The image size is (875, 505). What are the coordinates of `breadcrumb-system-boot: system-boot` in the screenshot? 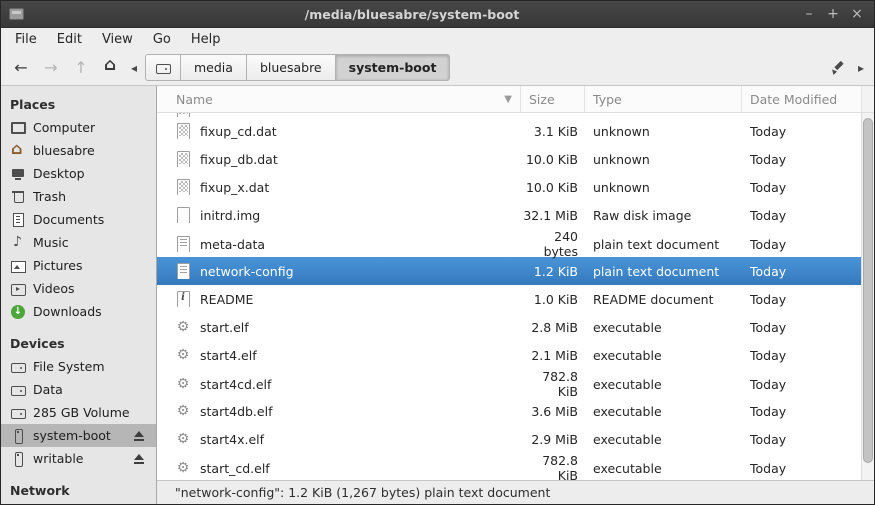 It's located at (392, 67).